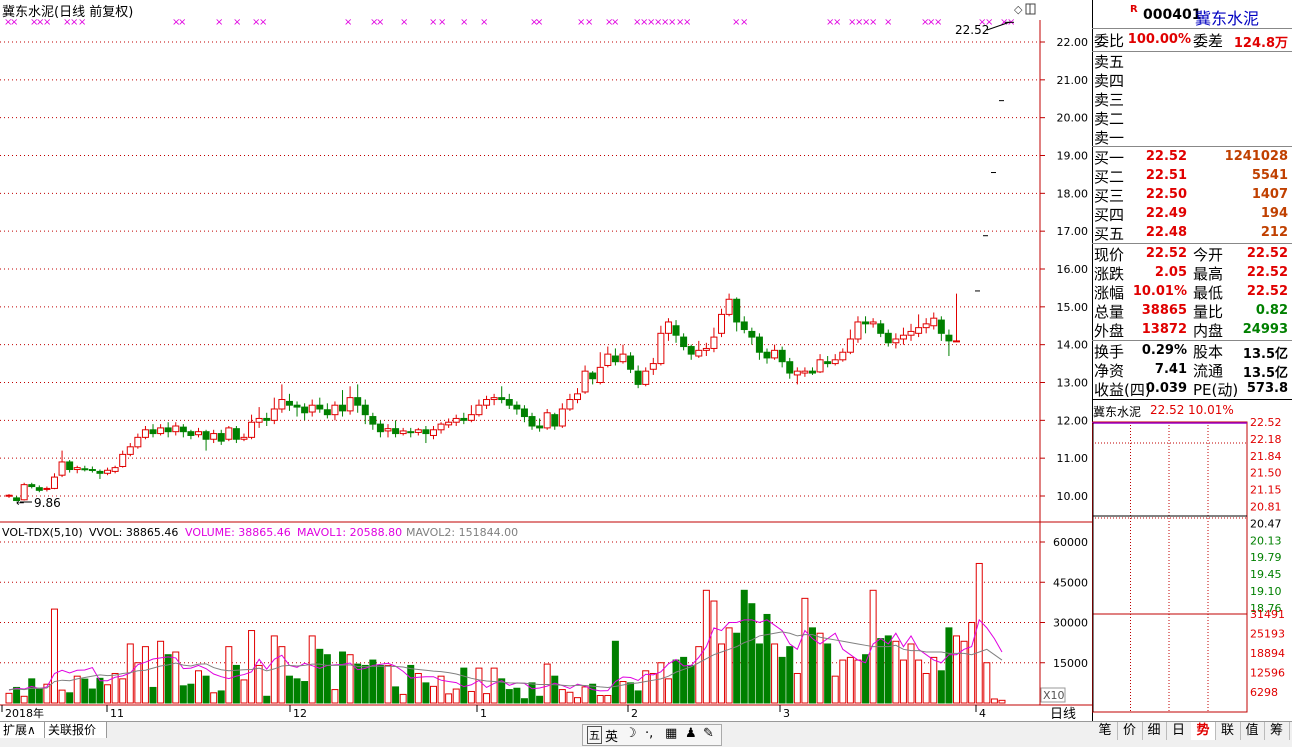  Describe the element at coordinates (1018, 9) in the screenshot. I see `diamond-icon: ◇` at that location.